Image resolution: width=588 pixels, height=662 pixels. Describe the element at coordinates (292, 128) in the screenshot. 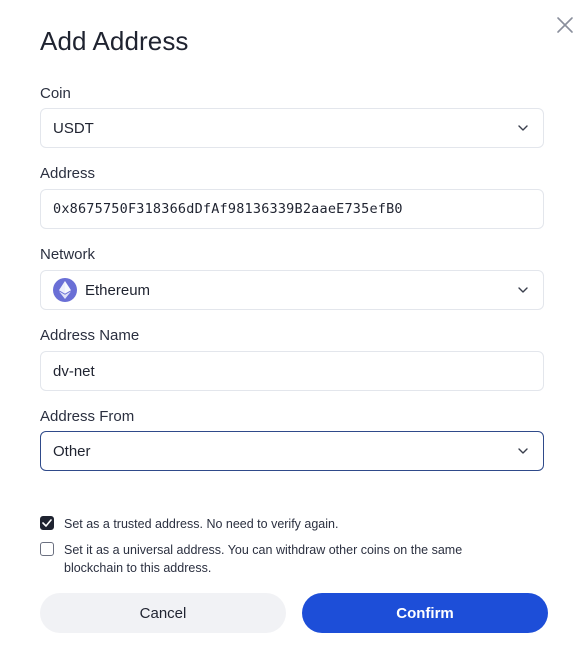

I see `coin-select: USDT` at that location.